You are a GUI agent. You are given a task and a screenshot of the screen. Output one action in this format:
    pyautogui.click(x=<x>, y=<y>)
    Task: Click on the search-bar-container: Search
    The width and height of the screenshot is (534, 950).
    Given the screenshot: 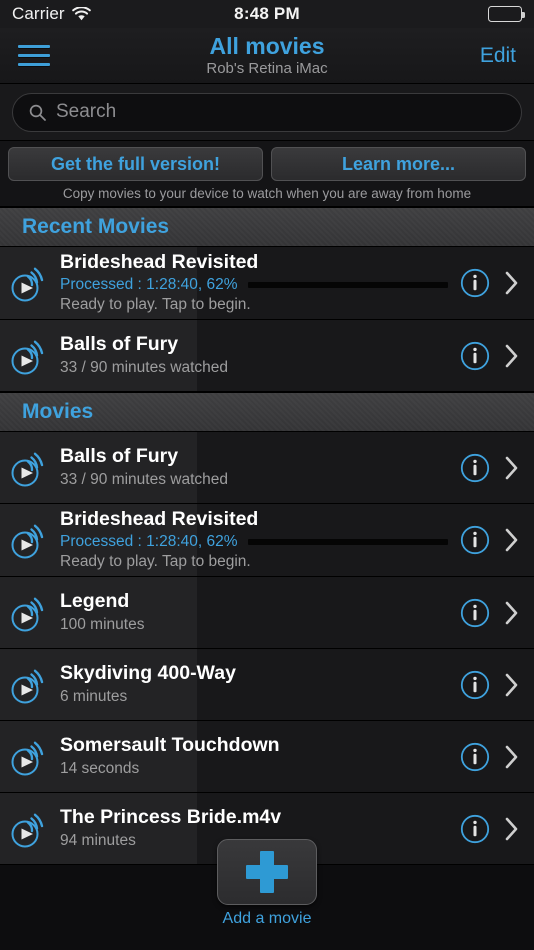 What is the action you would take?
    pyautogui.click(x=267, y=112)
    